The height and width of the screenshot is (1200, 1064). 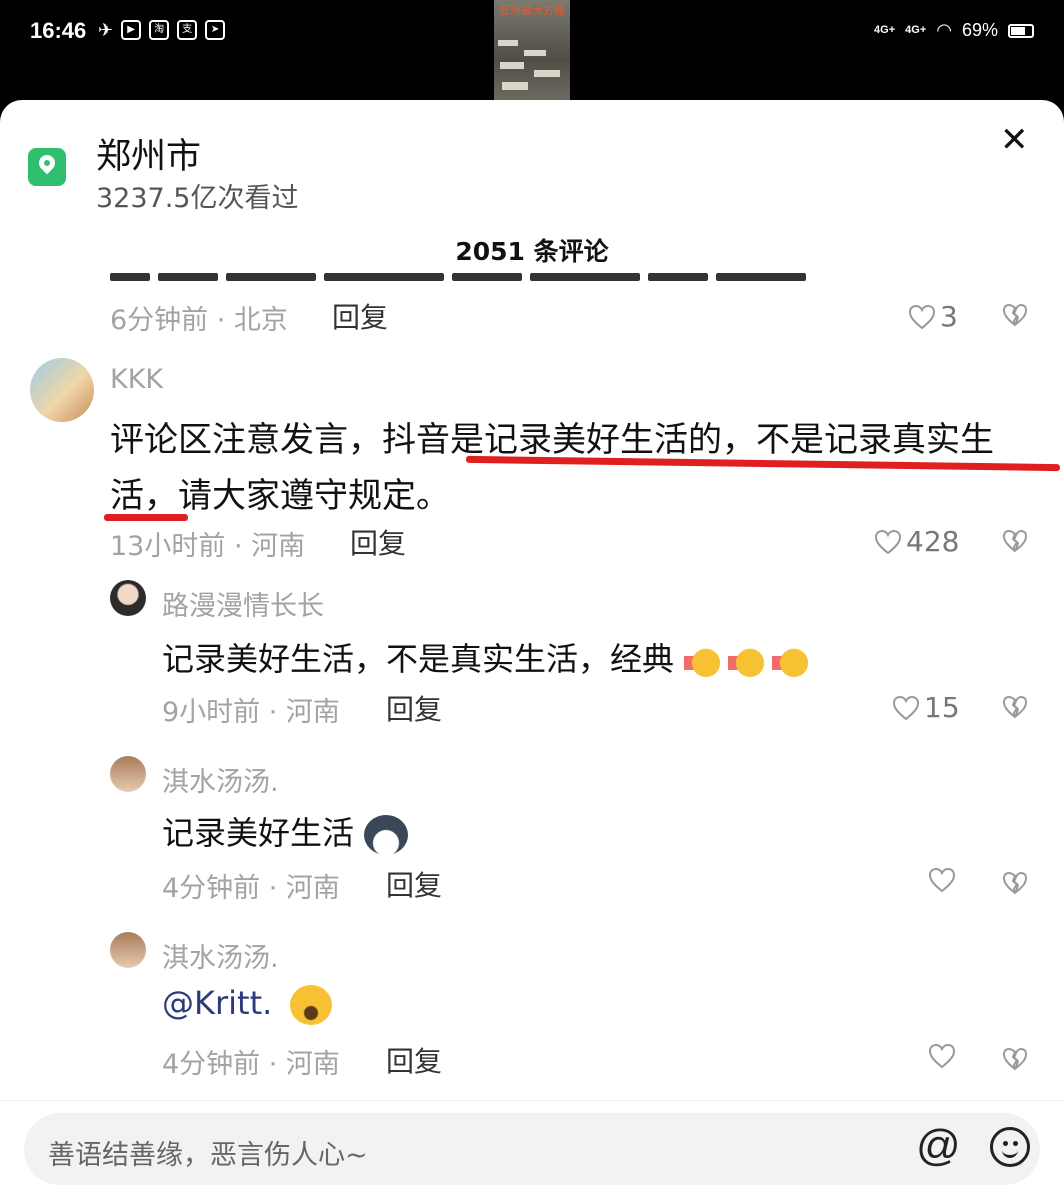 I want to click on video-thumbnail: 亚洲最大方舱, so click(x=532, y=50).